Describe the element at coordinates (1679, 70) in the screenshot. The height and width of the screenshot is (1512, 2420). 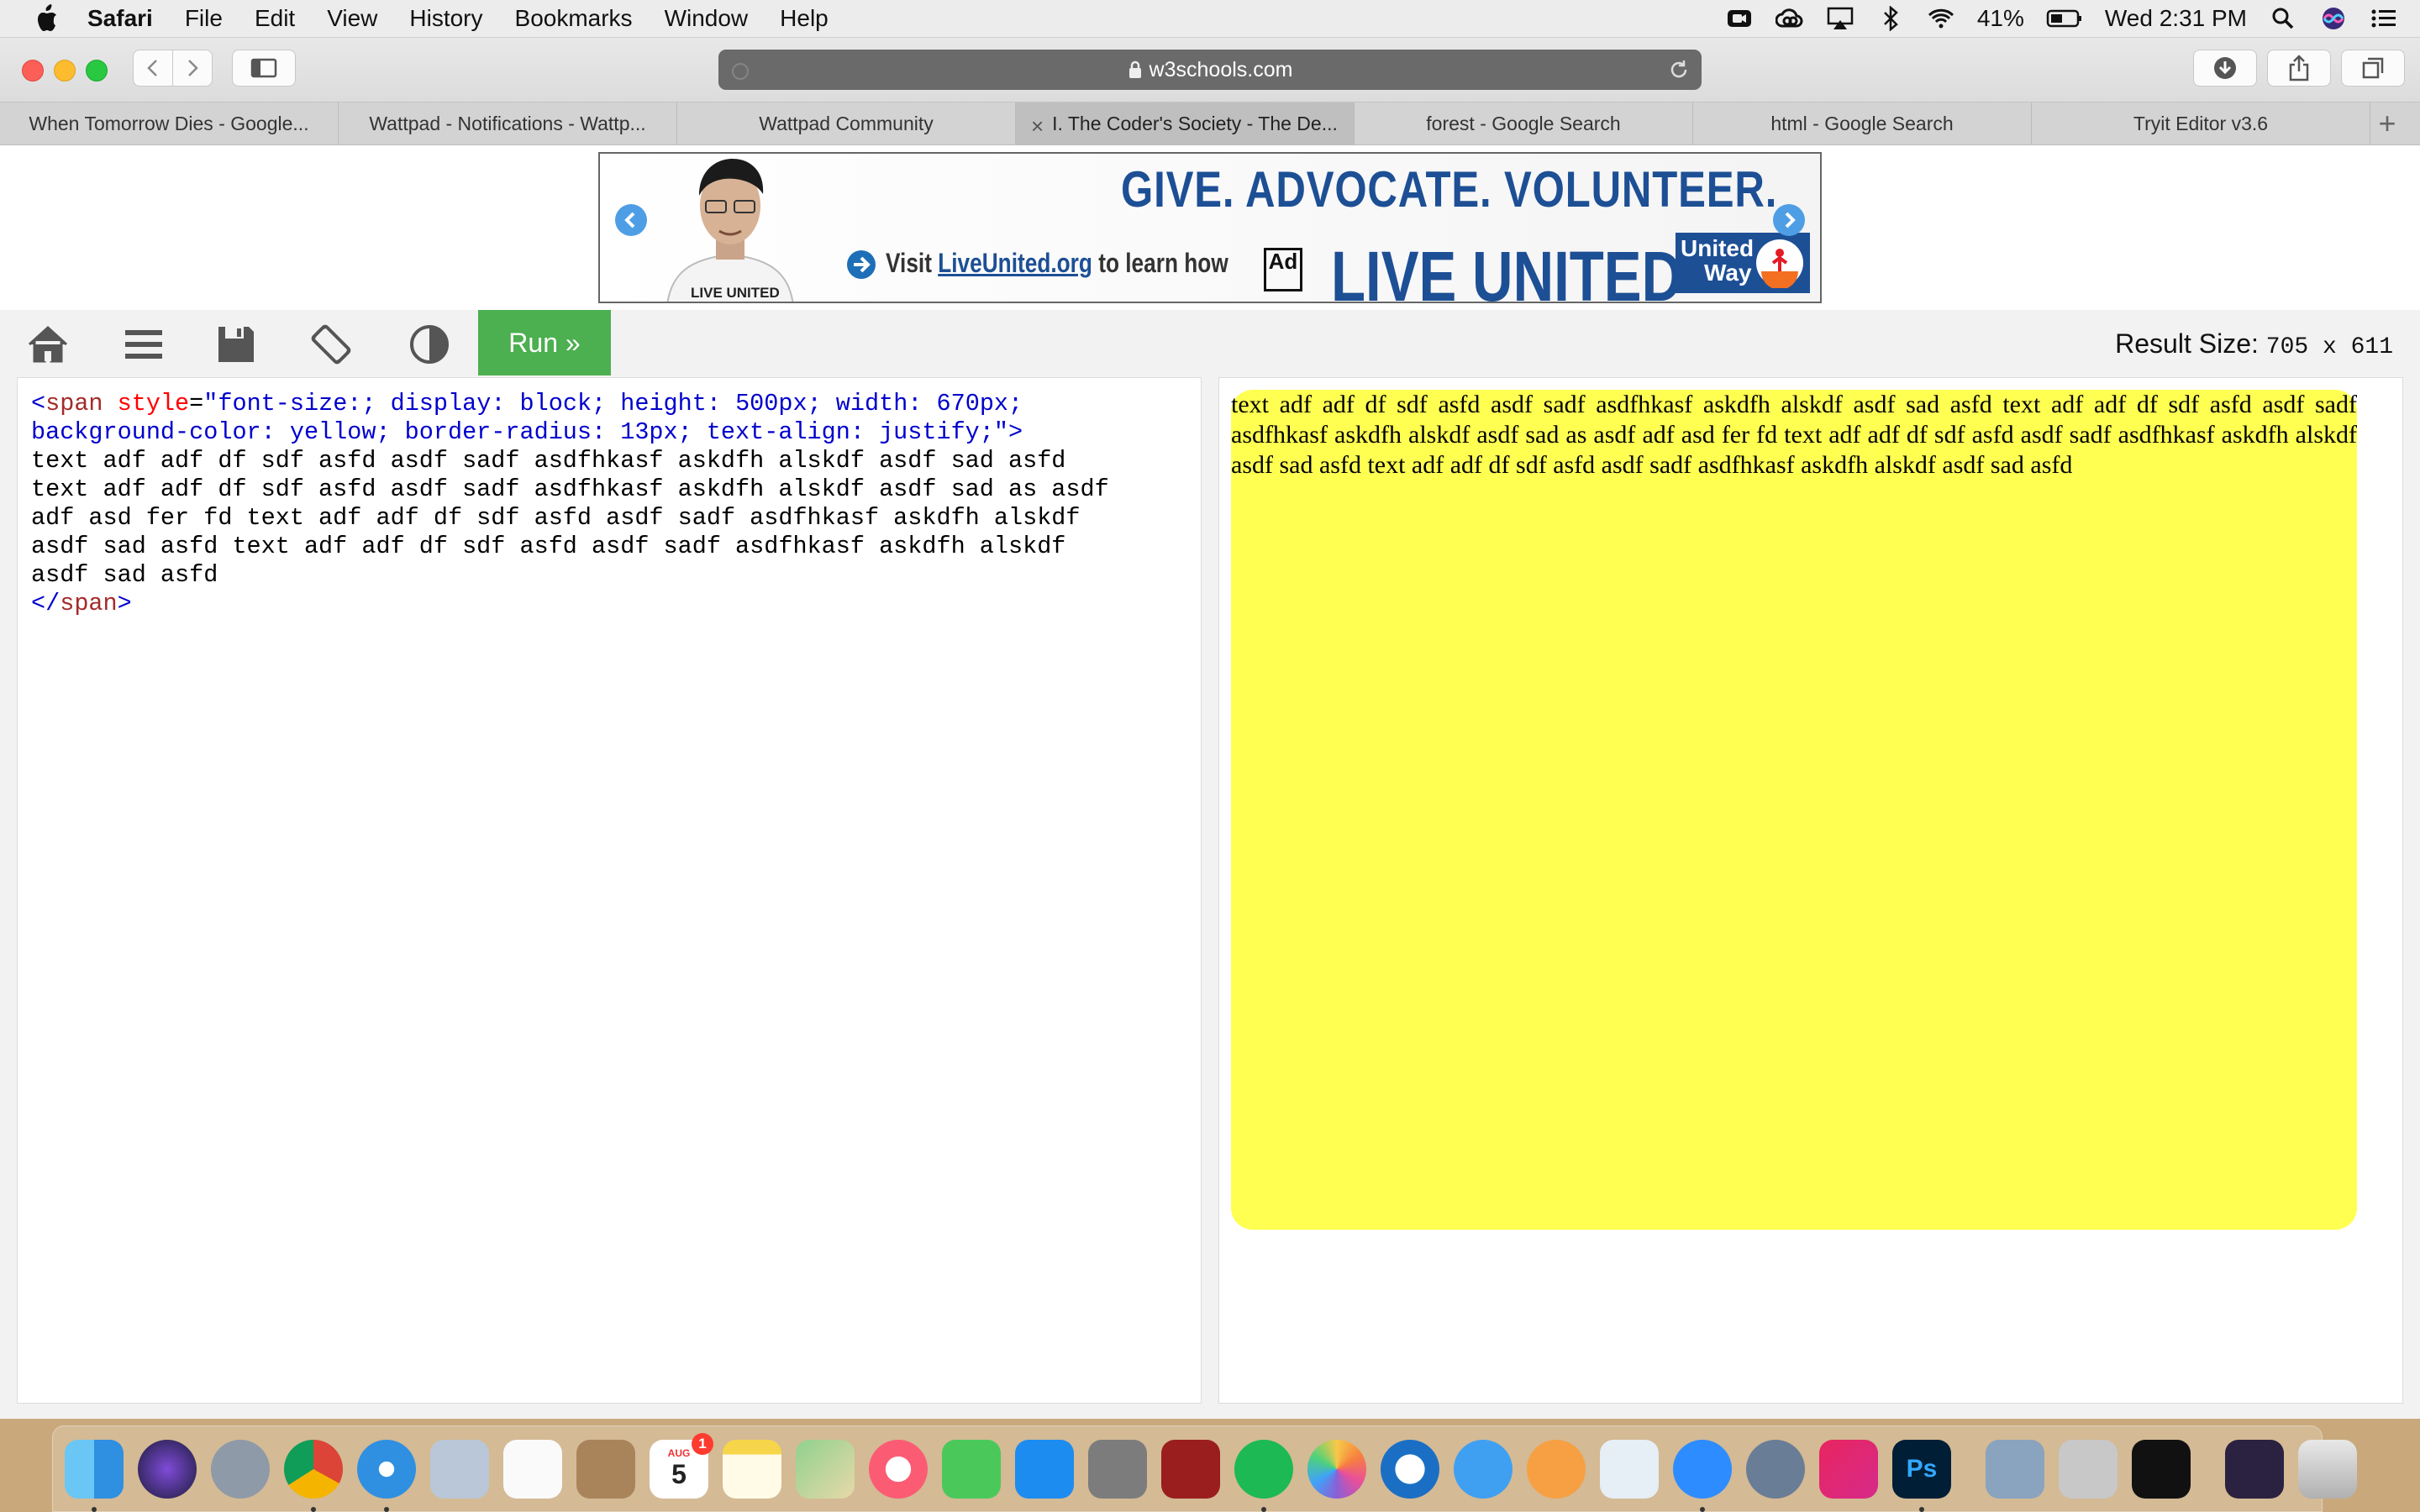
I see `reload-icon` at that location.